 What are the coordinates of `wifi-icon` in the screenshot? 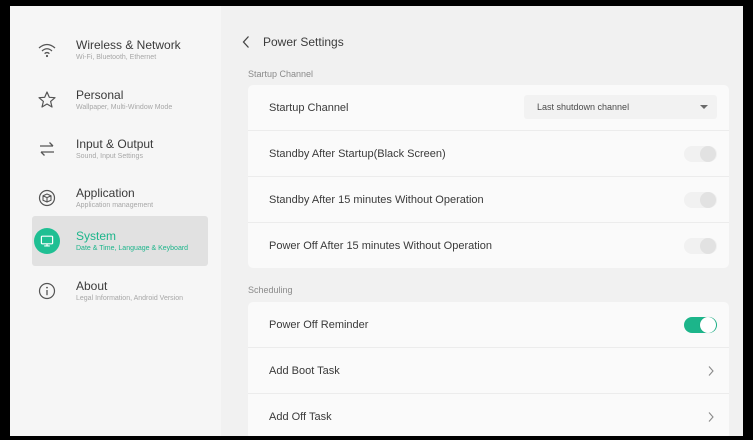 It's located at (47, 50).